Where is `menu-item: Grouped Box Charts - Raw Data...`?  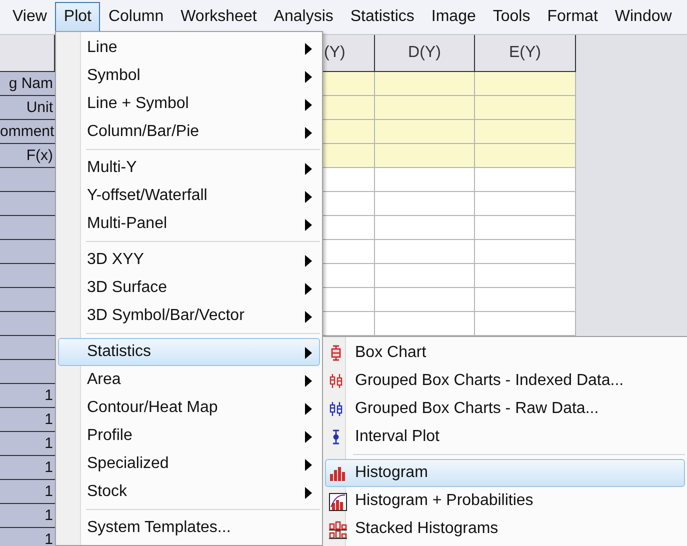
menu-item: Grouped Box Charts - Raw Data... is located at coordinates (505, 409).